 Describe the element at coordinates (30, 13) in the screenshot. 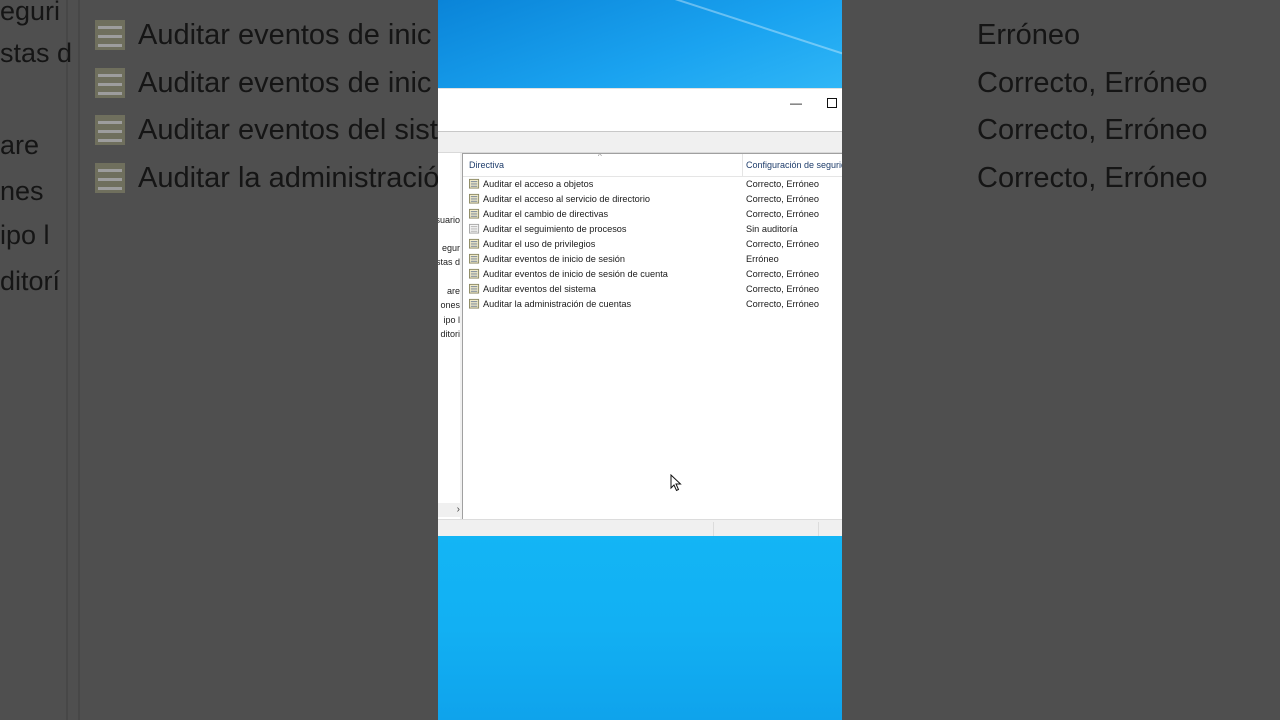

I see `background-tree-fragment: eguri` at that location.